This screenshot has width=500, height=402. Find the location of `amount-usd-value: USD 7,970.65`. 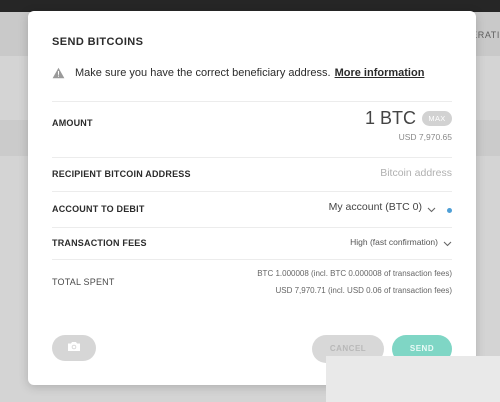

amount-usd-value: USD 7,970.65 is located at coordinates (425, 137).